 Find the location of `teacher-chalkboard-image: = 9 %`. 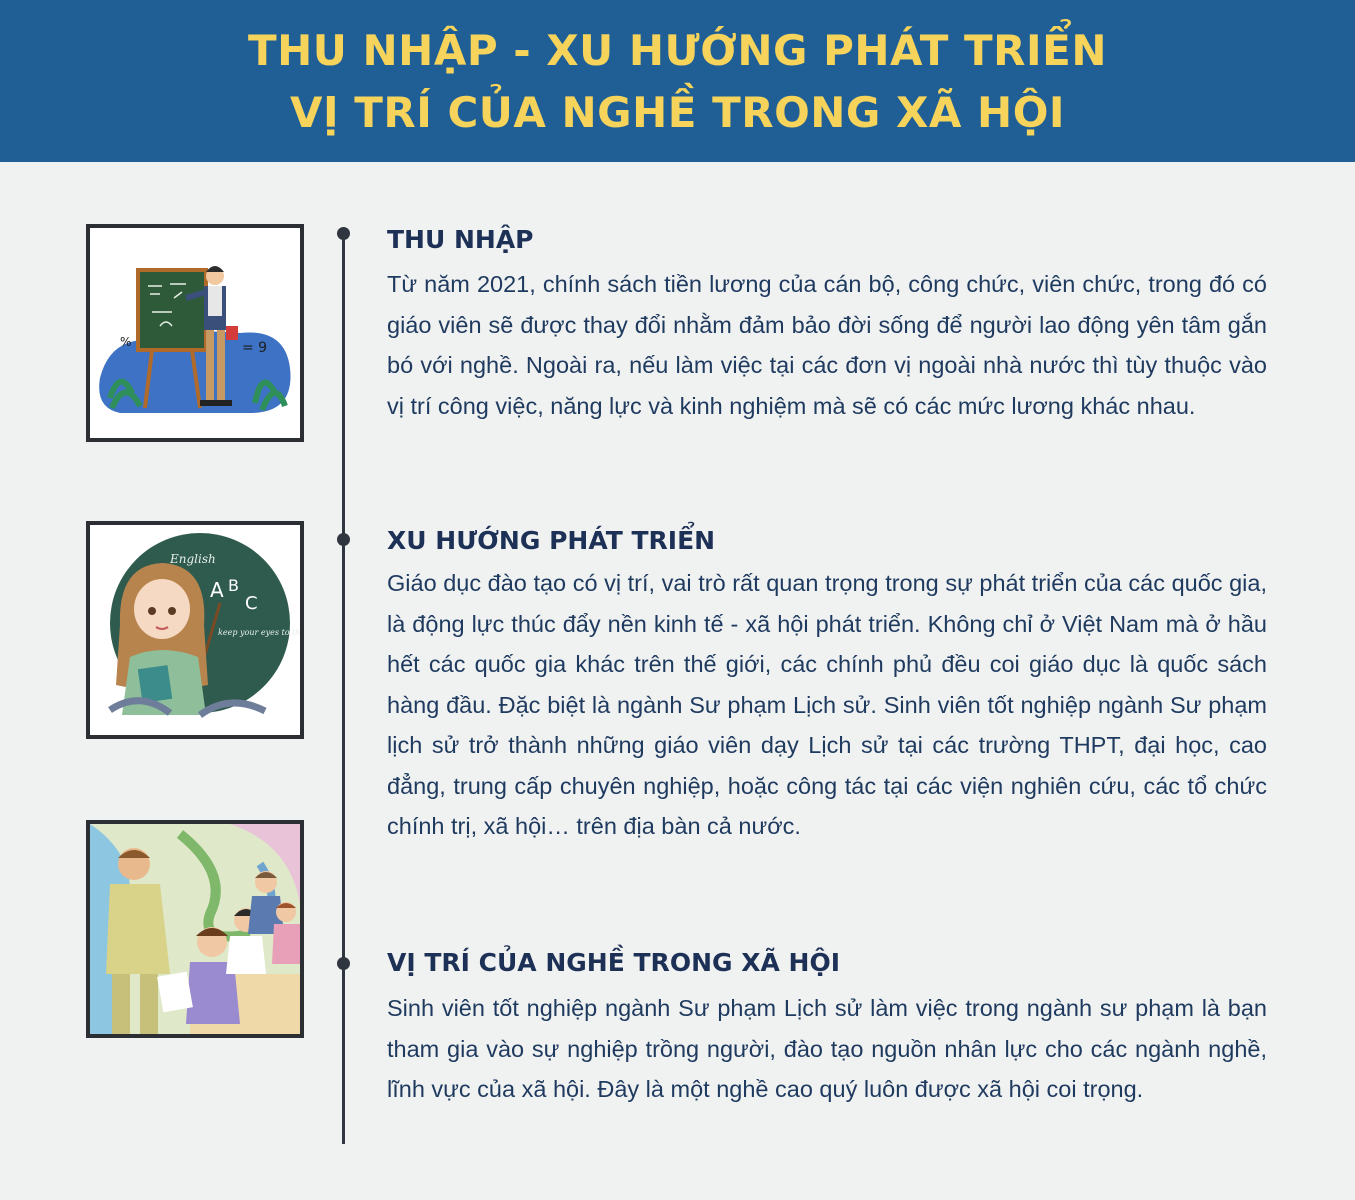

teacher-chalkboard-image: = 9 % is located at coordinates (195, 333).